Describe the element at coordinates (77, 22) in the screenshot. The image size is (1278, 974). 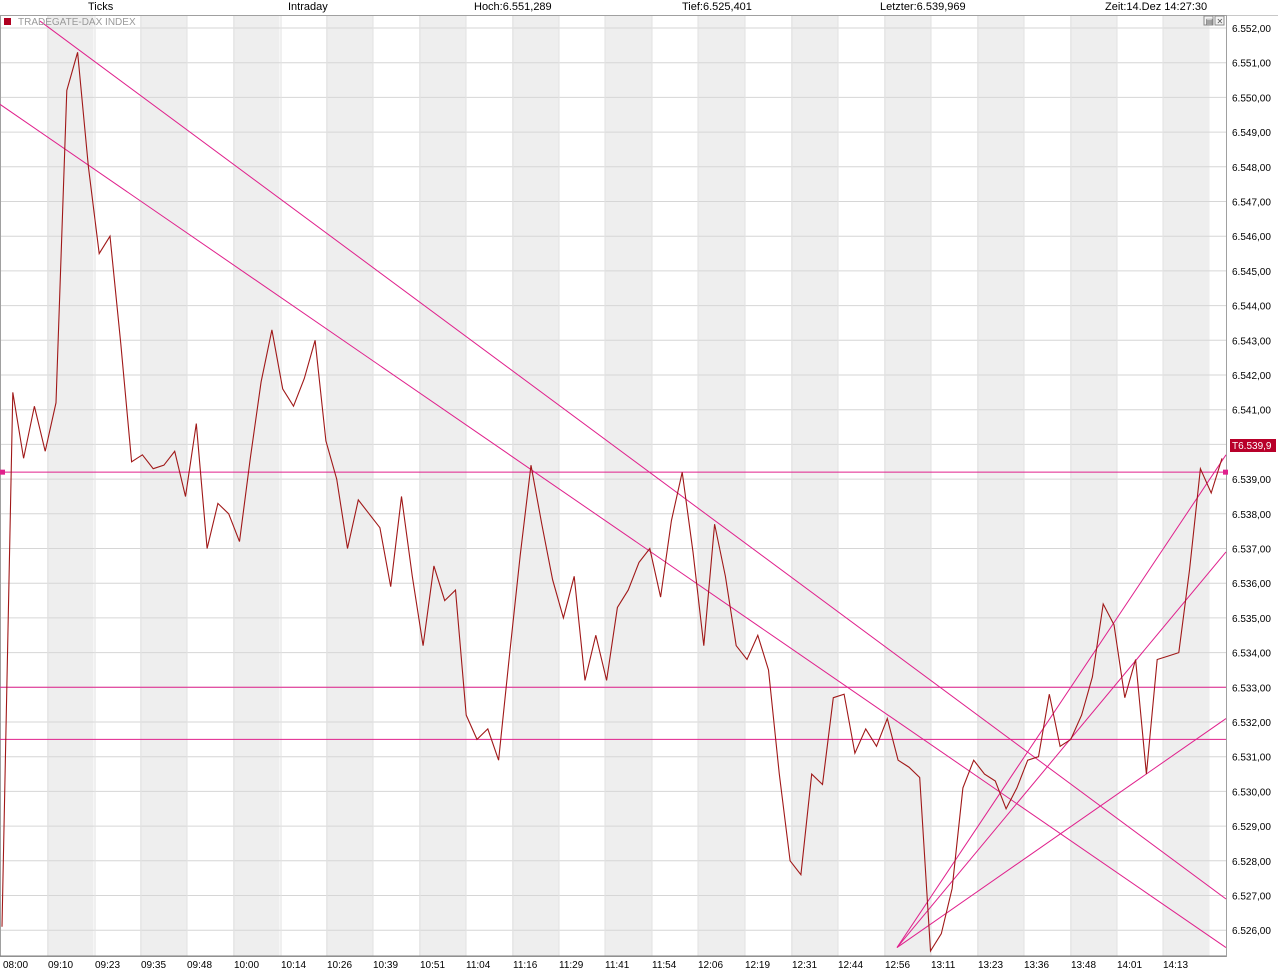
I see `chart-title: TRADEGATE-DAX INDEX` at that location.